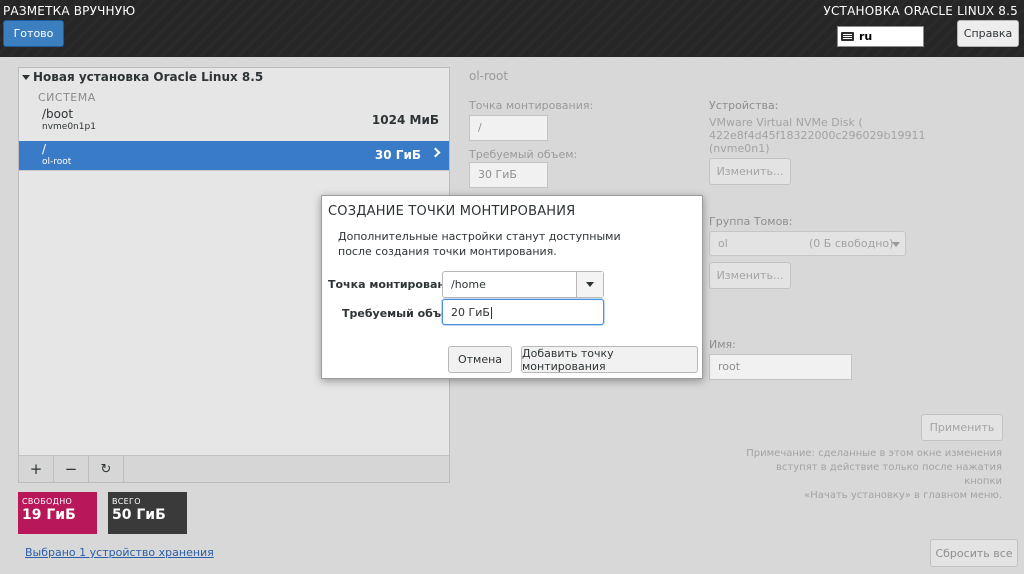  I want to click on dialog-title: СОЗДАНИЕ ТОЧКИ МОНТИРОВАНИЯ, so click(452, 211).